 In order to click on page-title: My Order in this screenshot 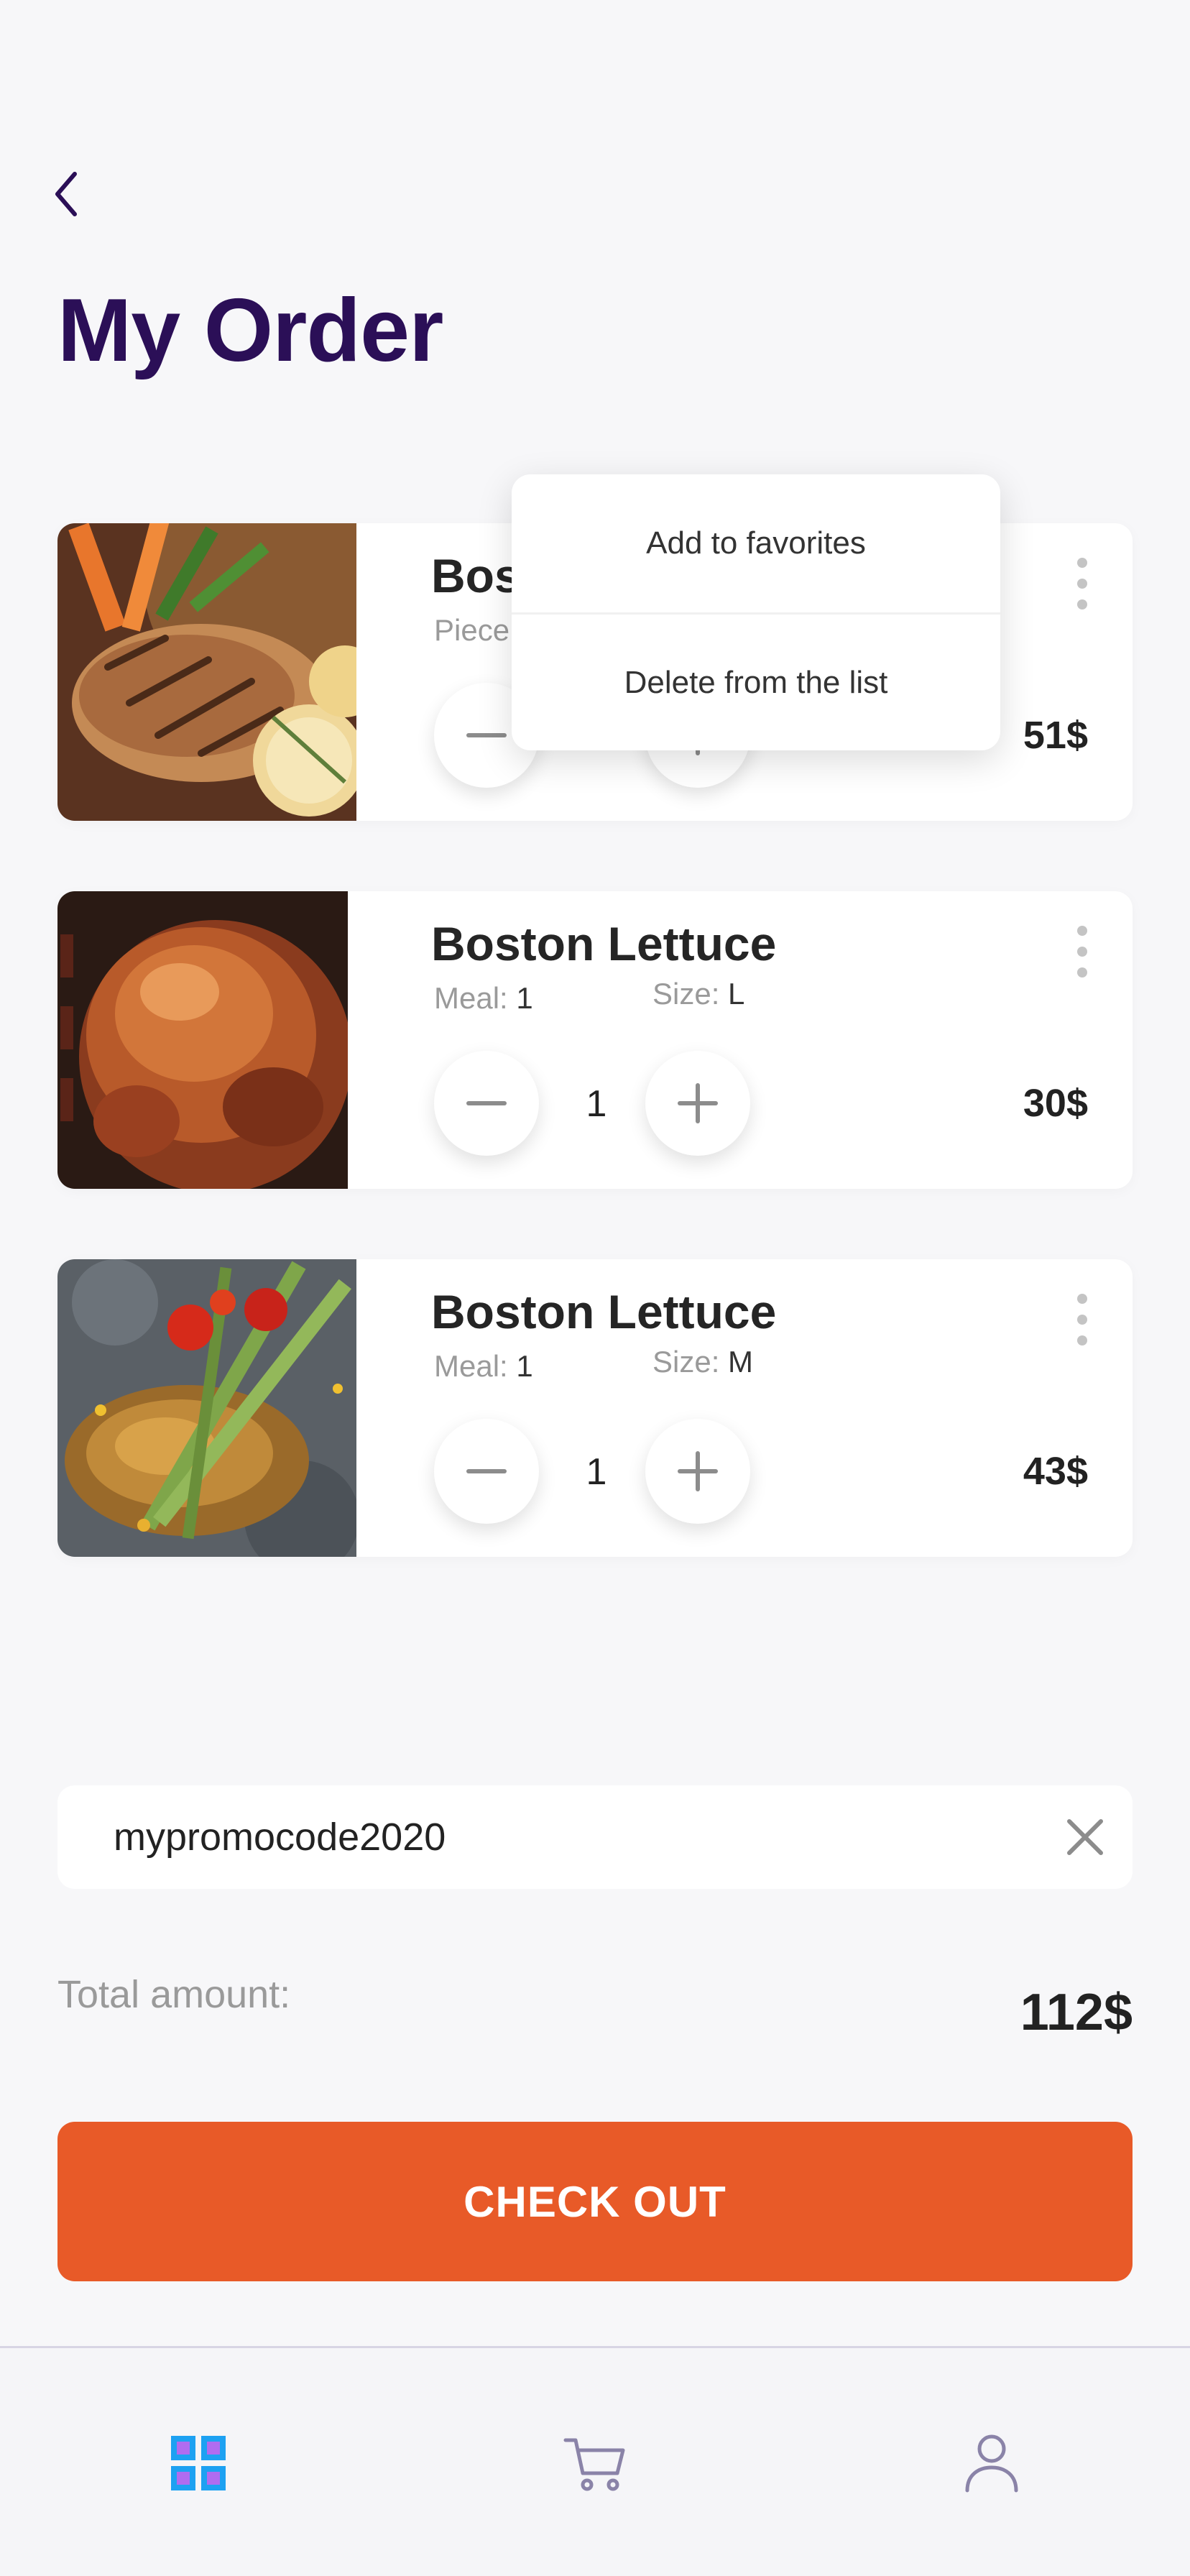, I will do `click(250, 330)`.